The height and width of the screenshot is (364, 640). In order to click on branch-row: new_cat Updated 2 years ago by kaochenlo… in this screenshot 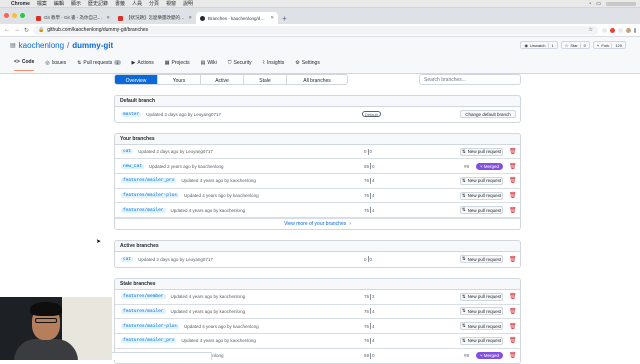, I will do `click(317, 167)`.